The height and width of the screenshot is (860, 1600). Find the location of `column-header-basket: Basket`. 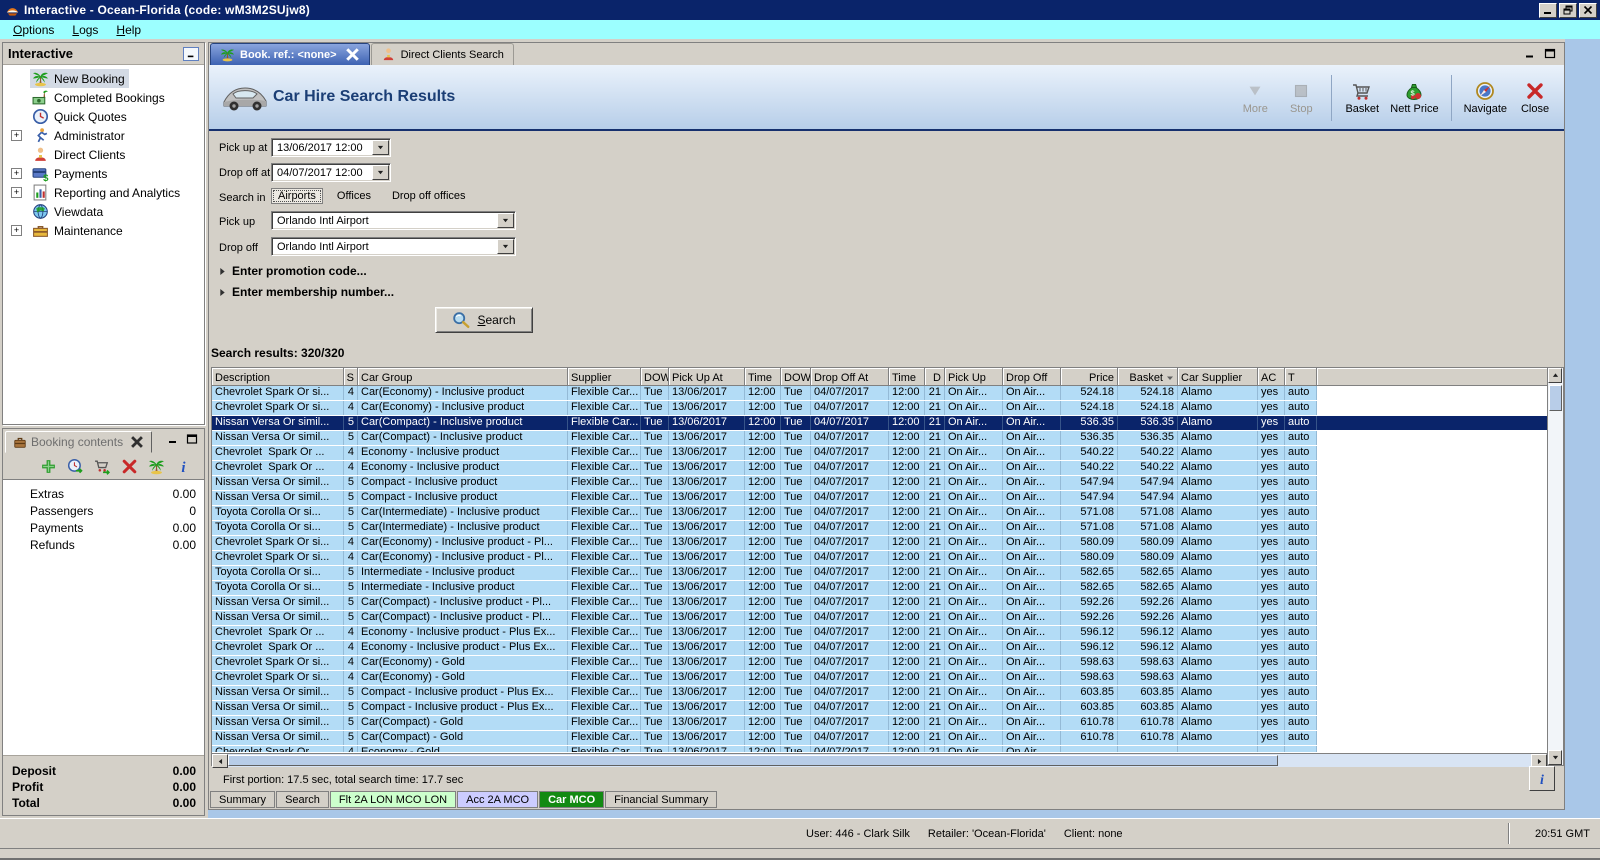

column-header-basket: Basket is located at coordinates (1148, 377).